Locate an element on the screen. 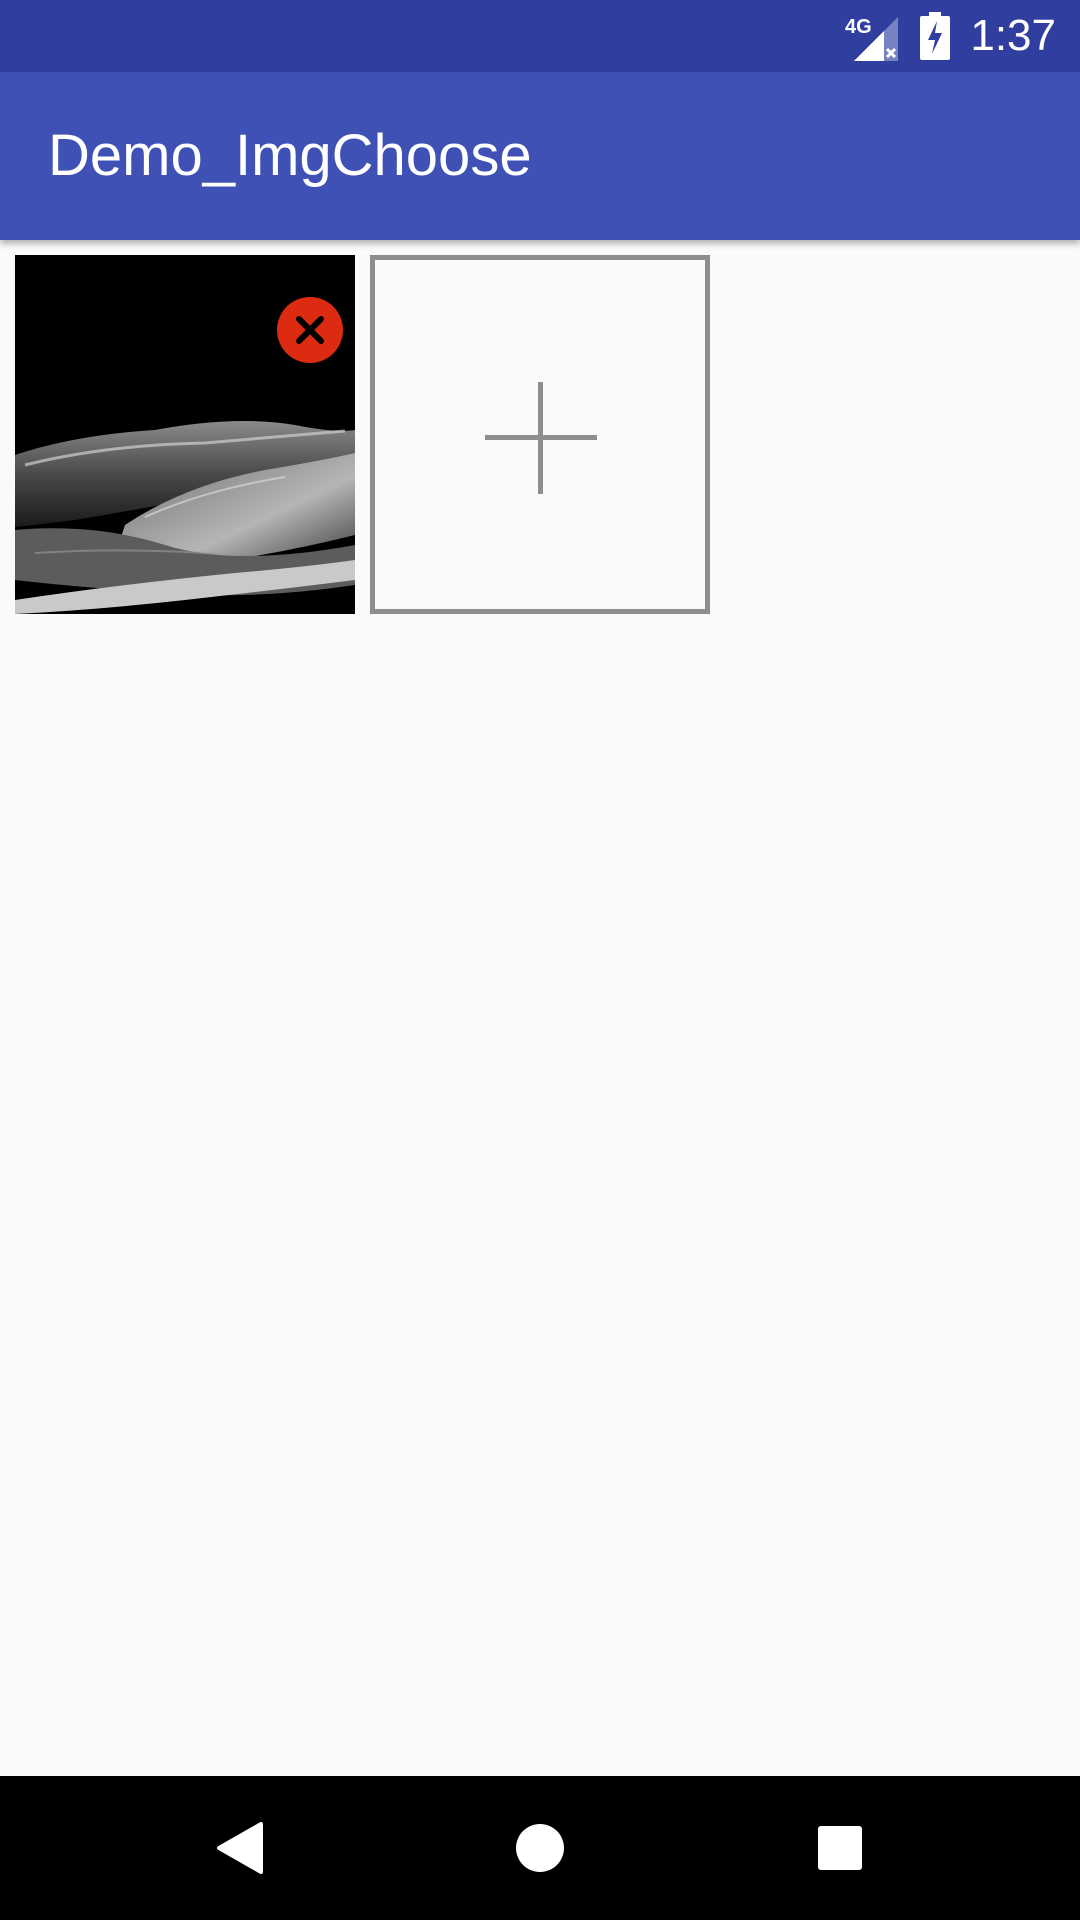 The image size is (1080, 1920). navigation-bar is located at coordinates (540, 1848).